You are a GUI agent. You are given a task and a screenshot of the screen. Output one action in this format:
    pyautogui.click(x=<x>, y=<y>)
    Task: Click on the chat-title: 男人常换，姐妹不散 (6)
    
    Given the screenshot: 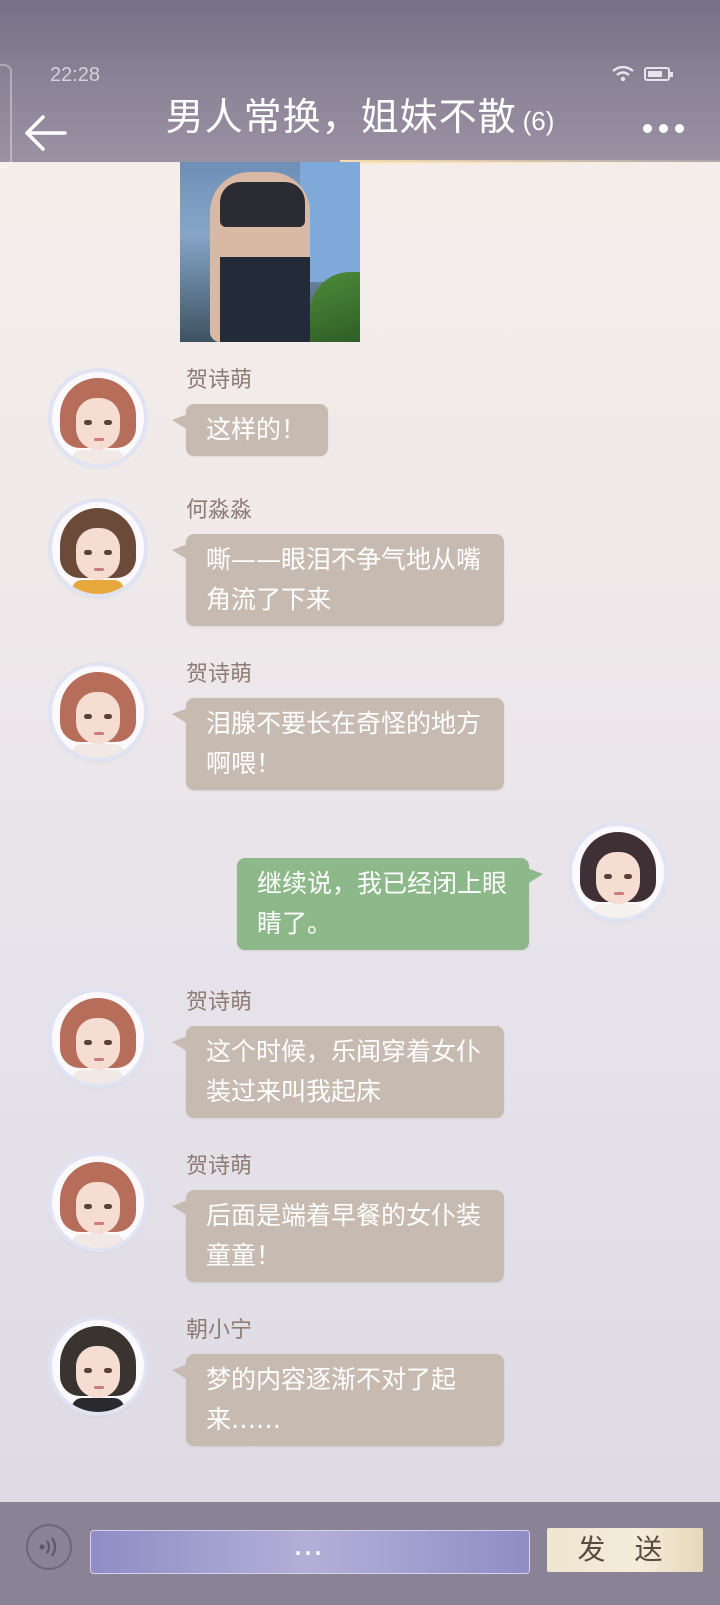 What is the action you would take?
    pyautogui.click(x=360, y=113)
    